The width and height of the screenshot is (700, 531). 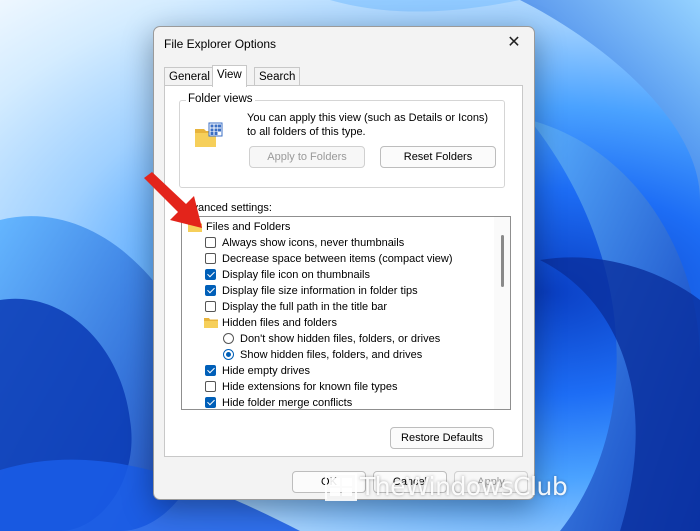 I want to click on tree-item-label: Show hidden files, folders, and drives, so click(x=331, y=355).